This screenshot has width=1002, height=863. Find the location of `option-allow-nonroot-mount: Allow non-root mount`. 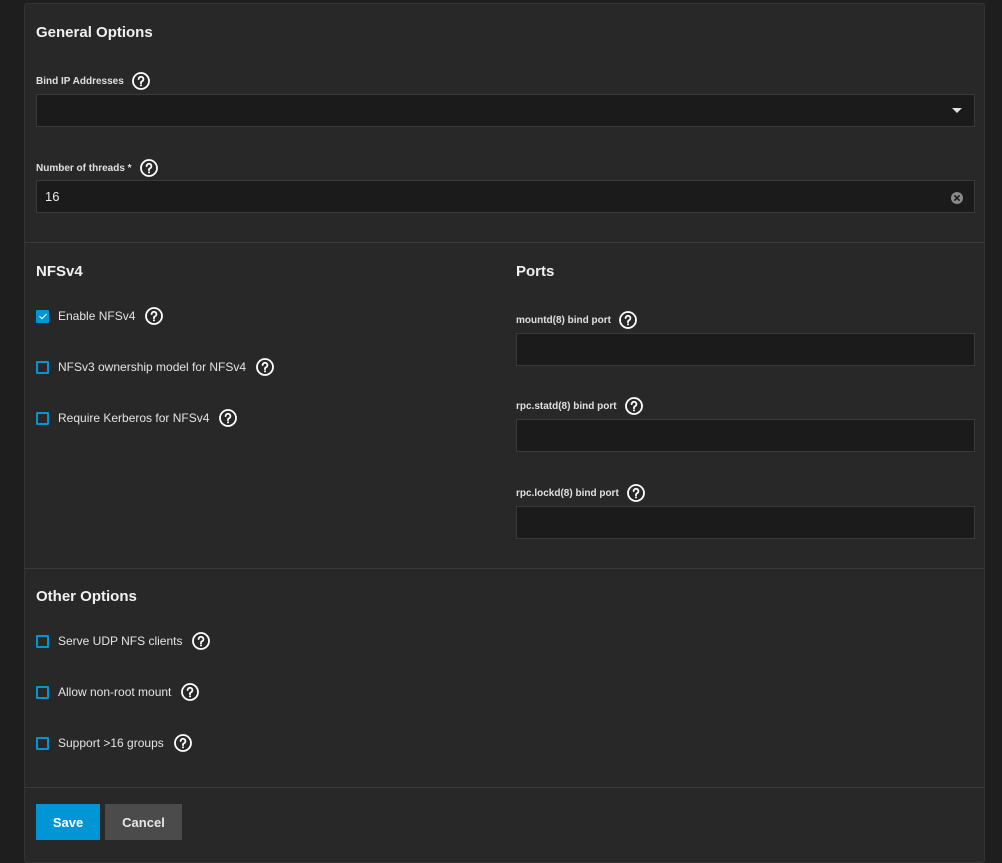

option-allow-nonroot-mount: Allow non-root mount is located at coordinates (118, 692).